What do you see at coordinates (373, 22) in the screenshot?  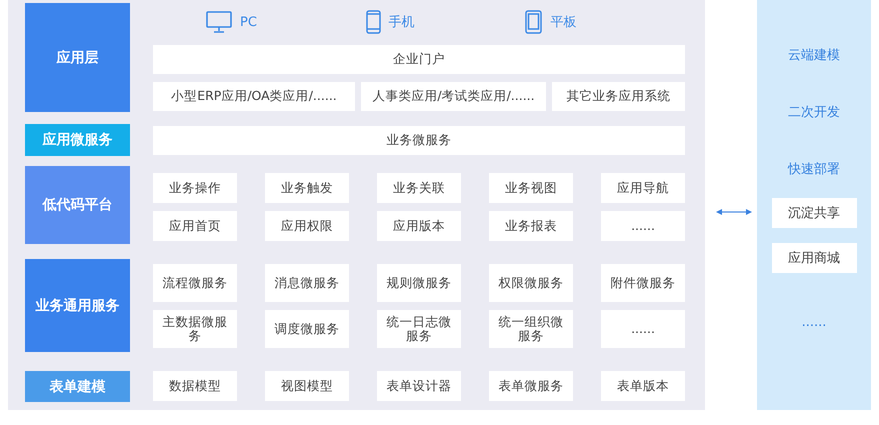 I see `phone-icon` at bounding box center [373, 22].